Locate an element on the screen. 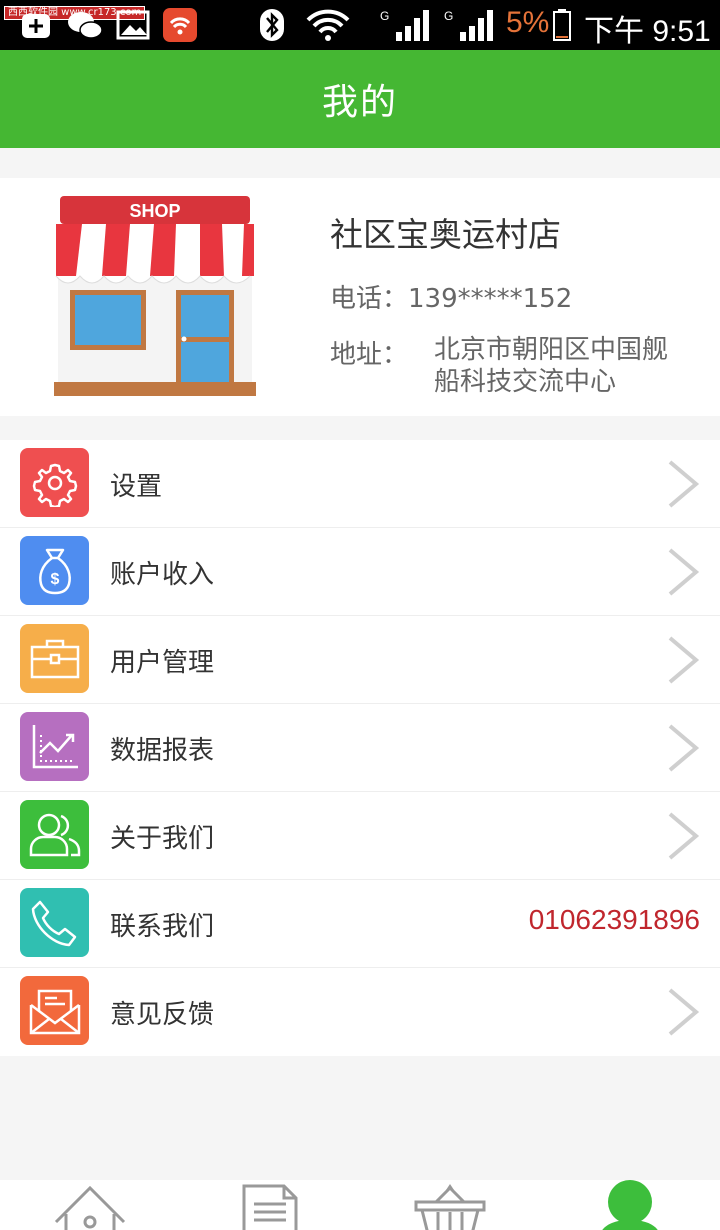 The height and width of the screenshot is (1230, 720). chart-icon is located at coordinates (54, 746).